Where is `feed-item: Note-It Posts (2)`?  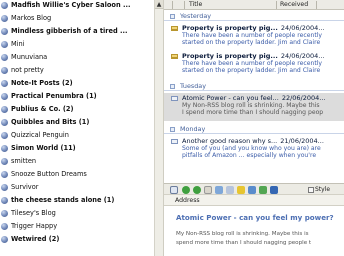
feed-item: Note-It Posts (2) is located at coordinates (77, 83).